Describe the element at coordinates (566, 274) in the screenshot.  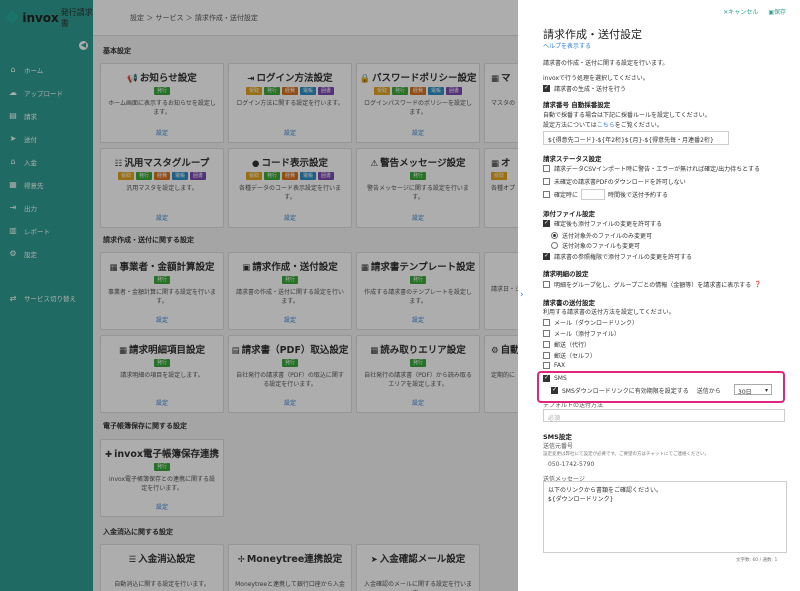
I see `detail-title: 請求明細の設定` at that location.